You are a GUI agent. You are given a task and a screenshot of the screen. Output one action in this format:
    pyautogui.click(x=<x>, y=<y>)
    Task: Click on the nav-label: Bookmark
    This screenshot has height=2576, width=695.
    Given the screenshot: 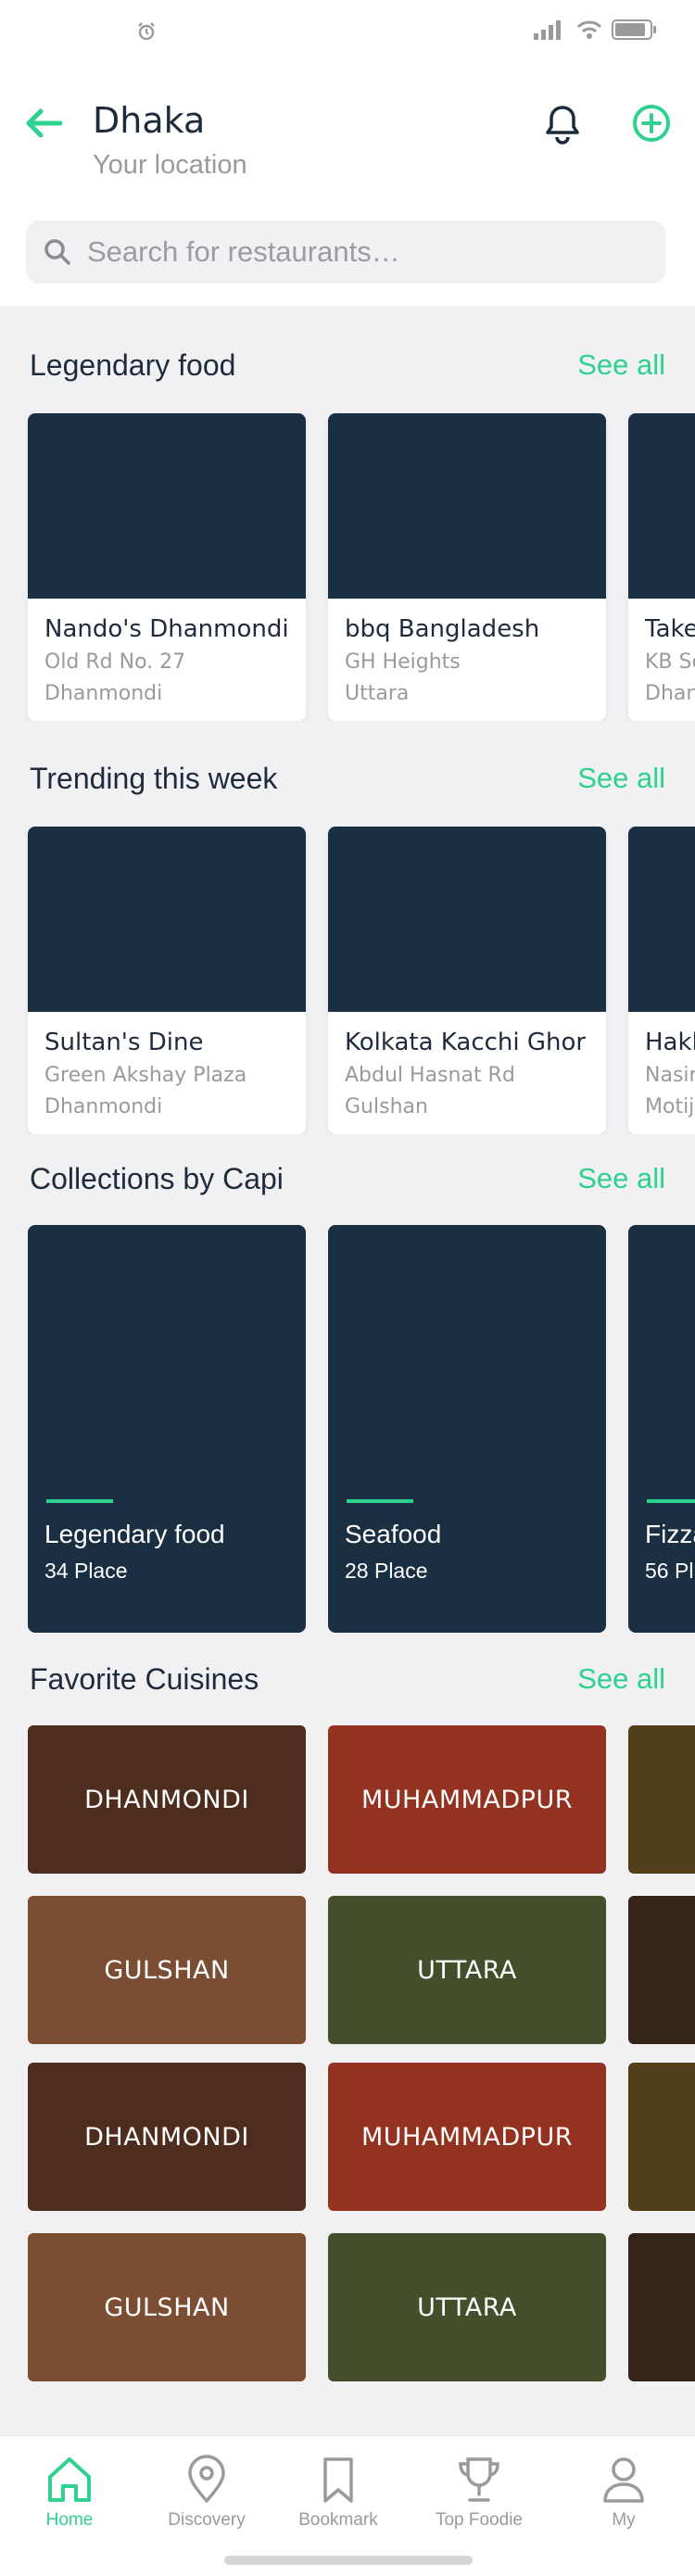 What is the action you would take?
    pyautogui.click(x=338, y=2520)
    